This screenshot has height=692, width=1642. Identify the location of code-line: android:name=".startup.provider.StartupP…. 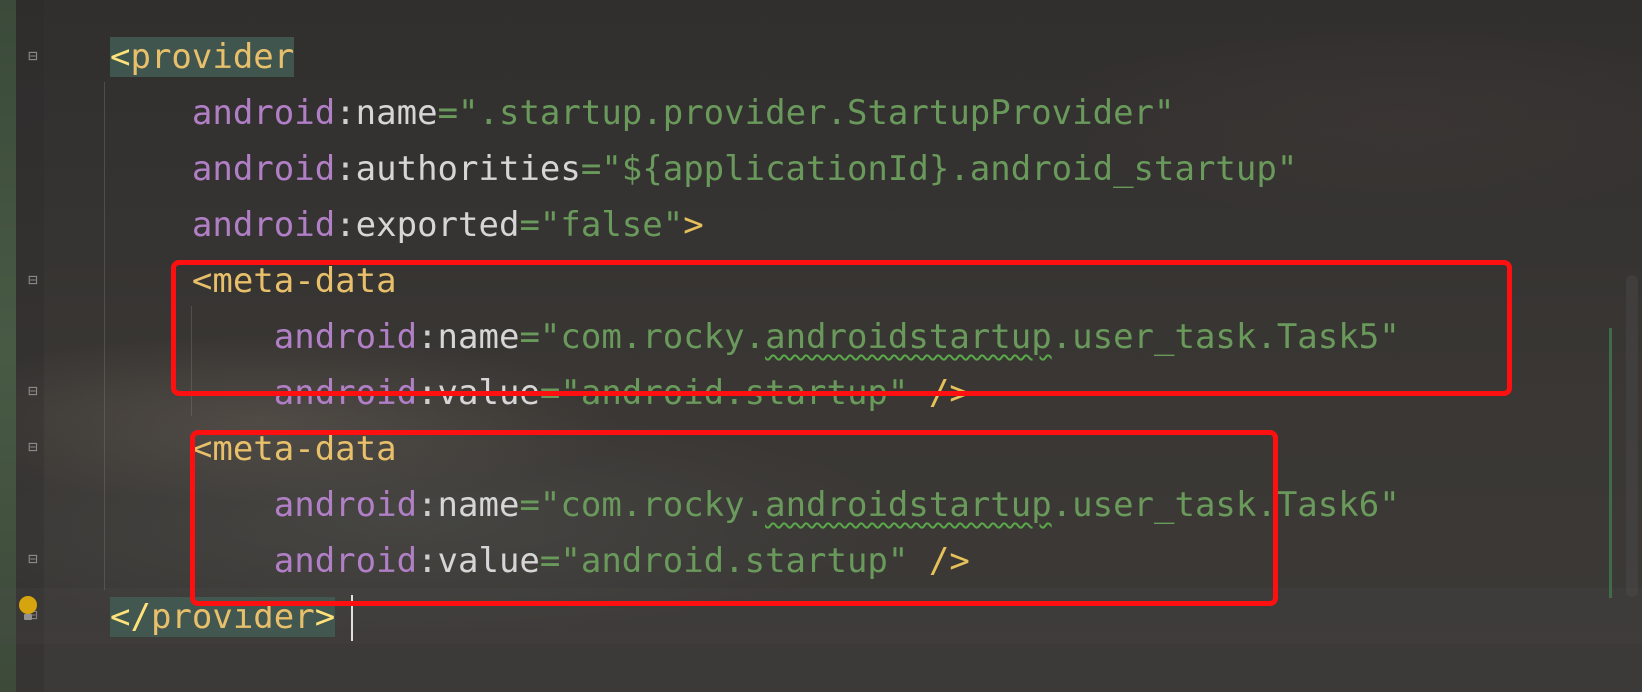
(642, 113).